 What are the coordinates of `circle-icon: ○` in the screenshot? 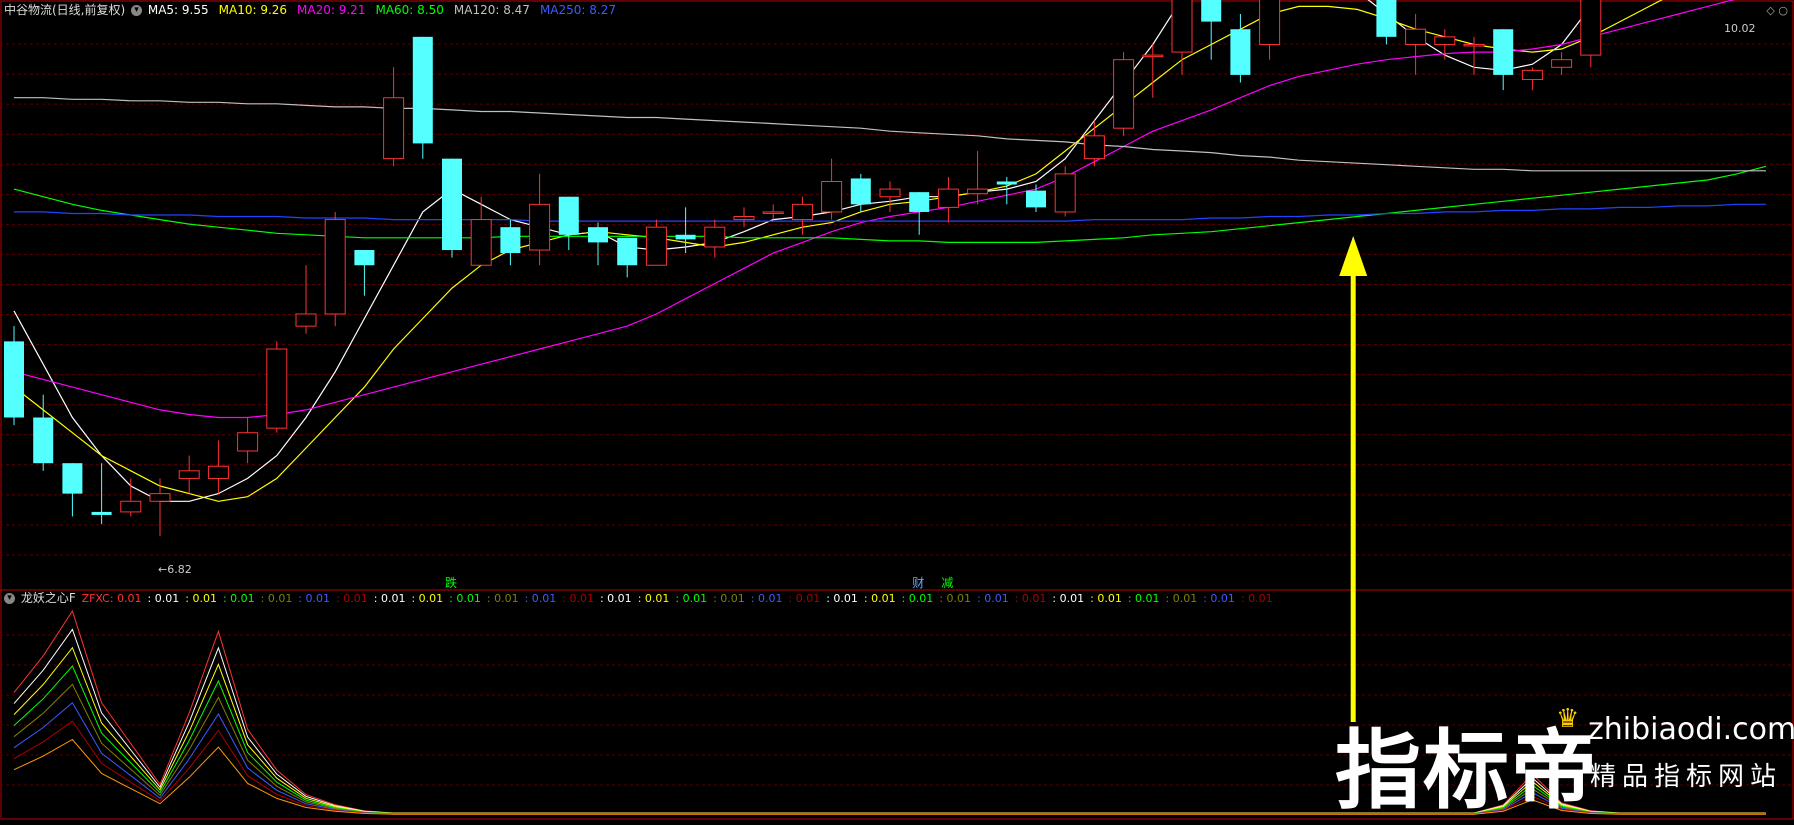 It's located at (1783, 10).